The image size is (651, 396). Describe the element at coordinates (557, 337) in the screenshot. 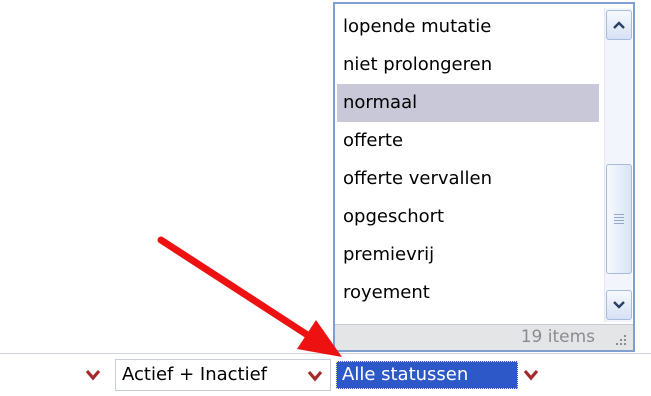

I see `item-count: 19 items` at that location.